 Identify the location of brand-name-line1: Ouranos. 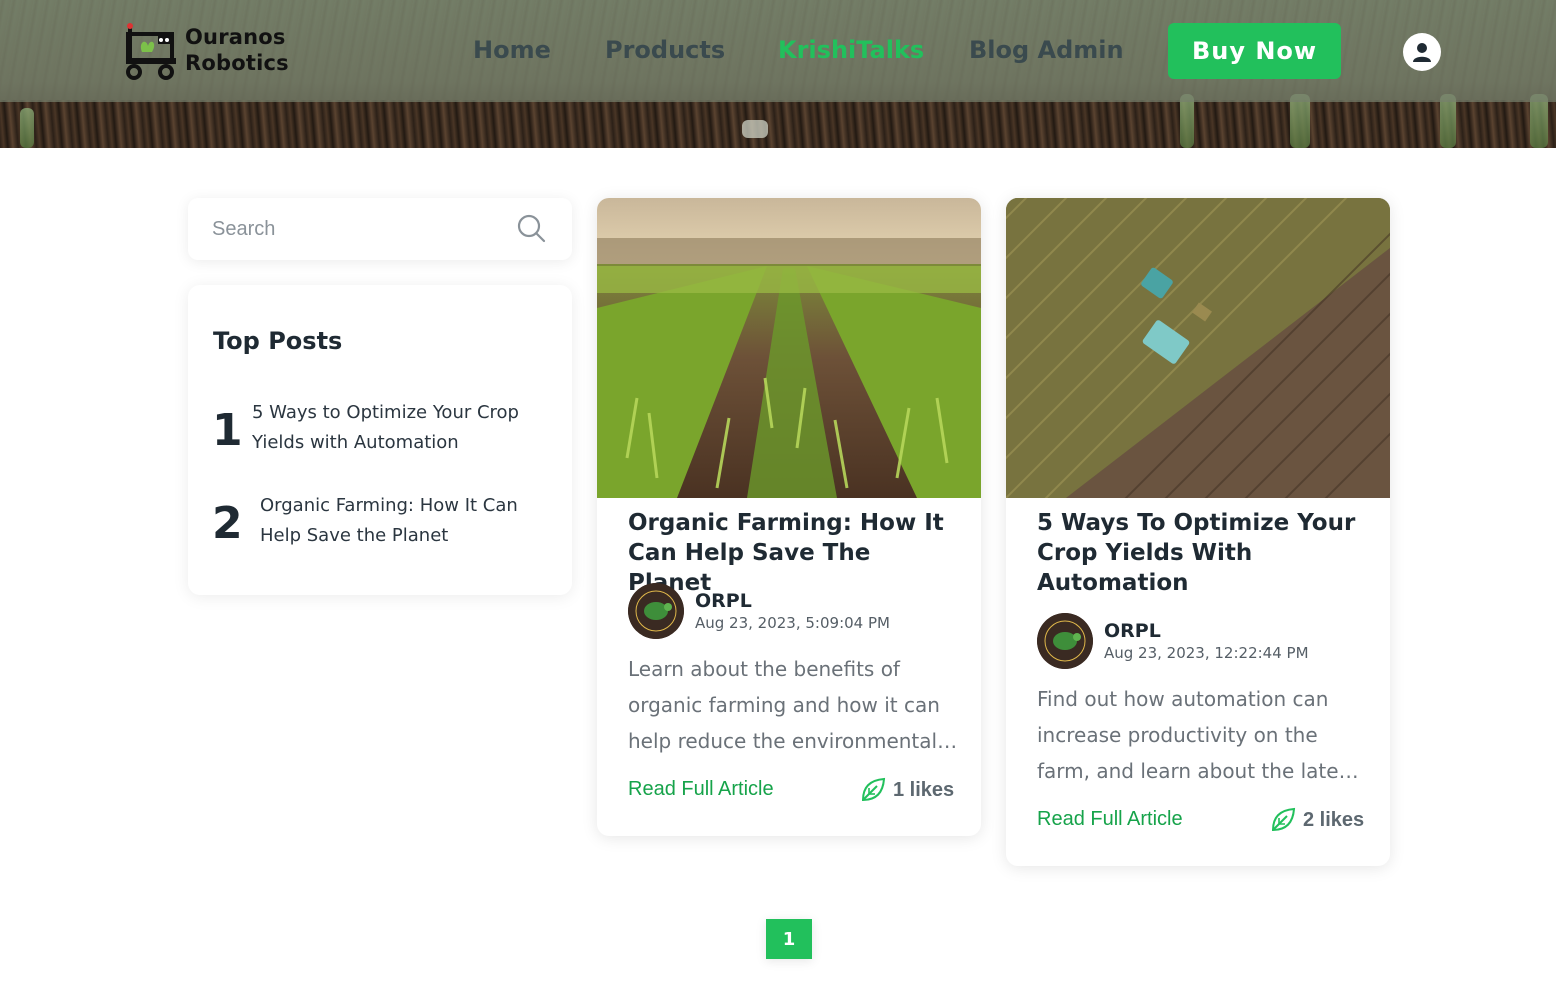
(235, 37).